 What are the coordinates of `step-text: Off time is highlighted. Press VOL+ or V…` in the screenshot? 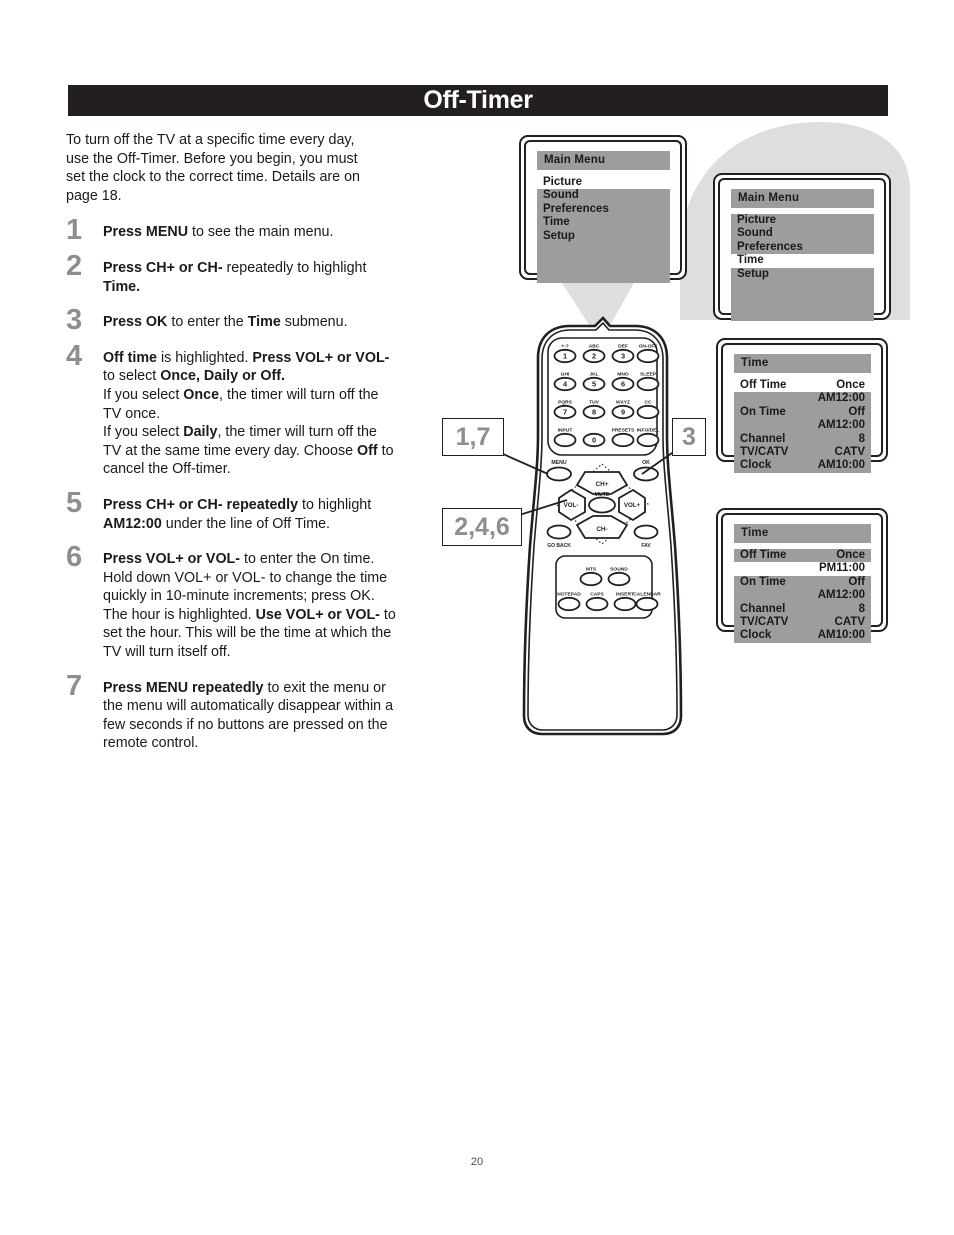 It's located at (248, 413).